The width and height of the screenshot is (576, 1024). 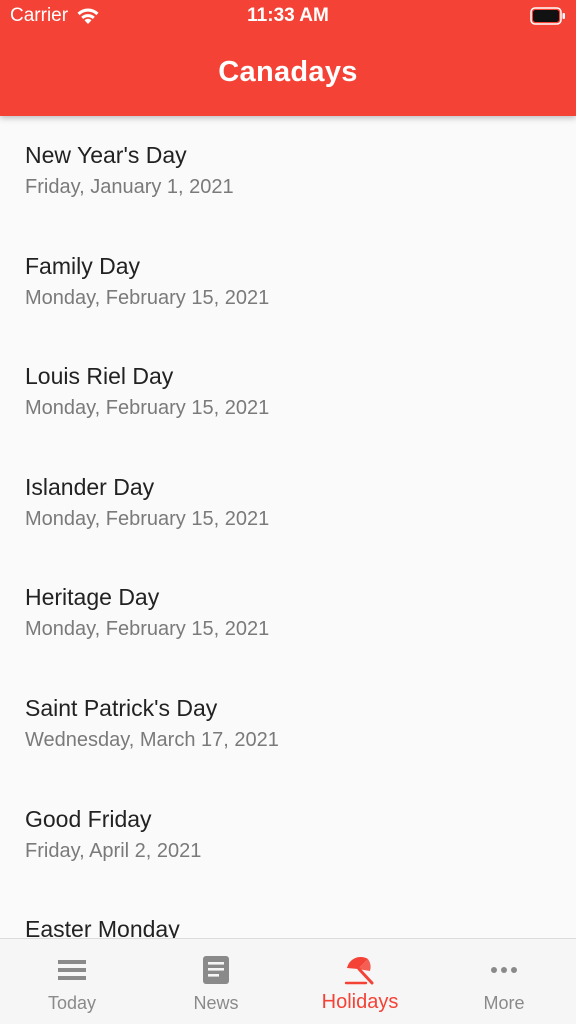 I want to click on more-dots-icon, so click(x=504, y=970).